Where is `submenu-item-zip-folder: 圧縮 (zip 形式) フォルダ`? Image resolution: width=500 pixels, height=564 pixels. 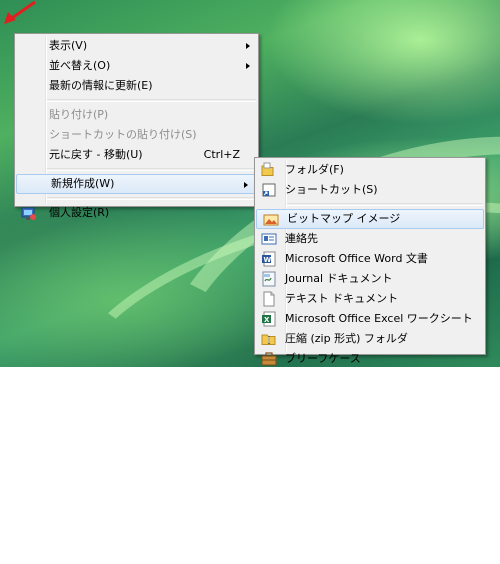
submenu-item-zip-folder: 圧縮 (zip 形式) フォルダ is located at coordinates (370, 339).